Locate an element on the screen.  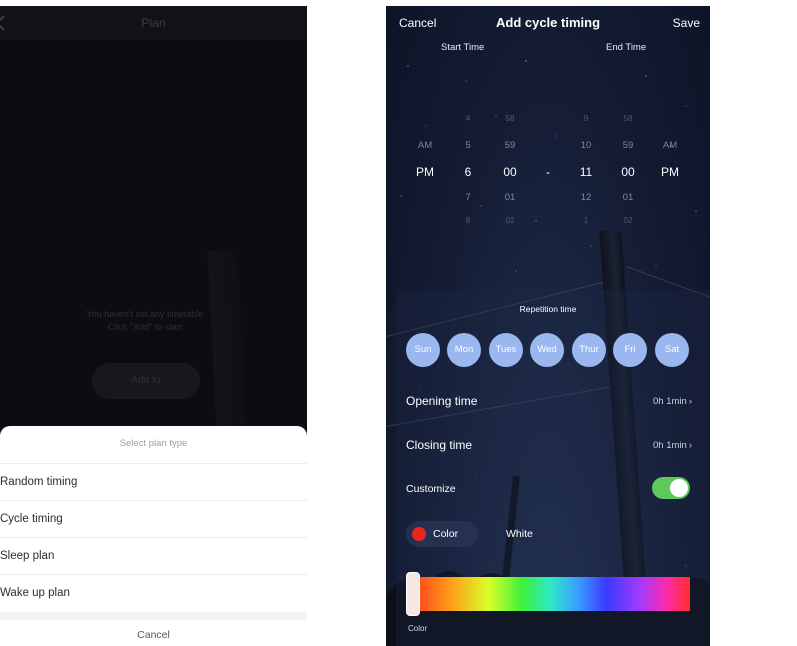
color-mode-chip: Color is located at coordinates (442, 534).